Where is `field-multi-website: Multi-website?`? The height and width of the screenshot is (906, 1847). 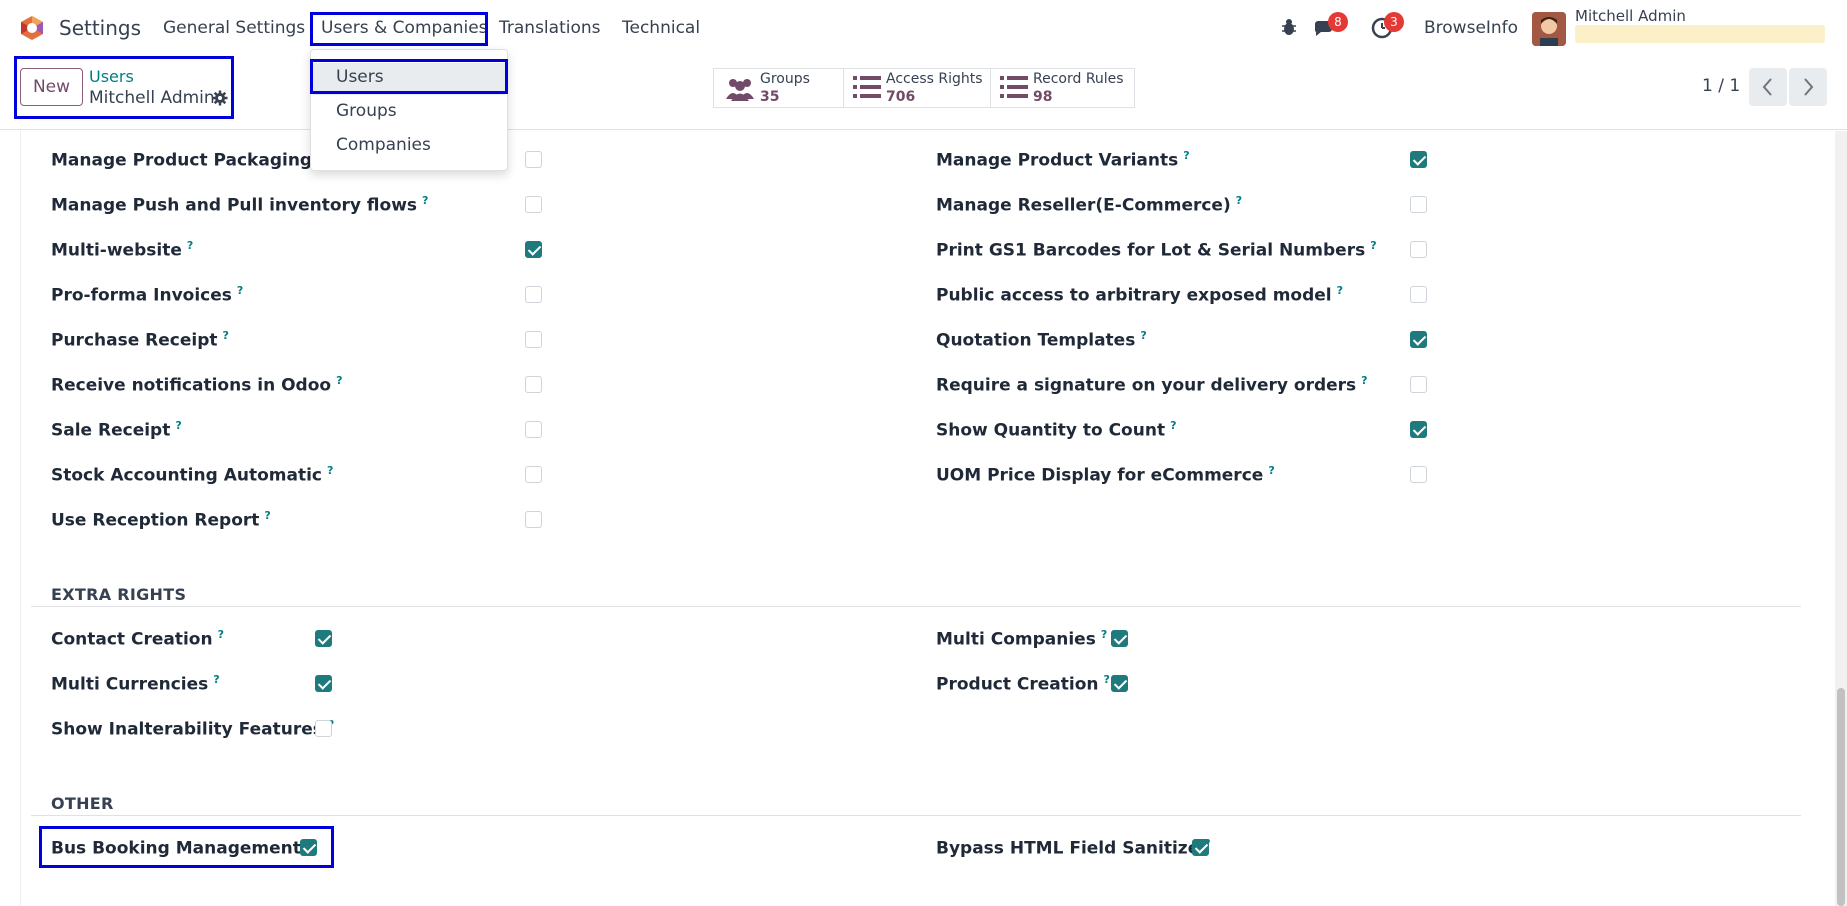
field-multi-website: Multi-website? is located at coordinates (122, 250).